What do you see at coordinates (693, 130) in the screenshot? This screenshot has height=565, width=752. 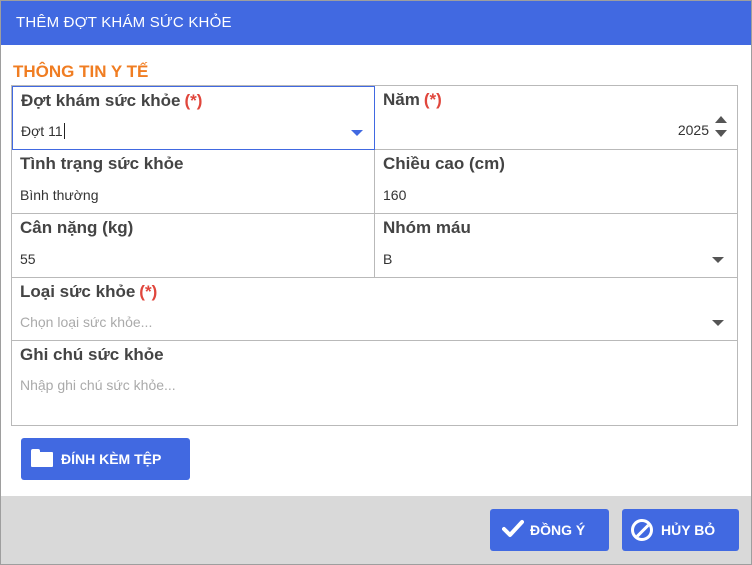 I see `year-value: 2025` at bounding box center [693, 130].